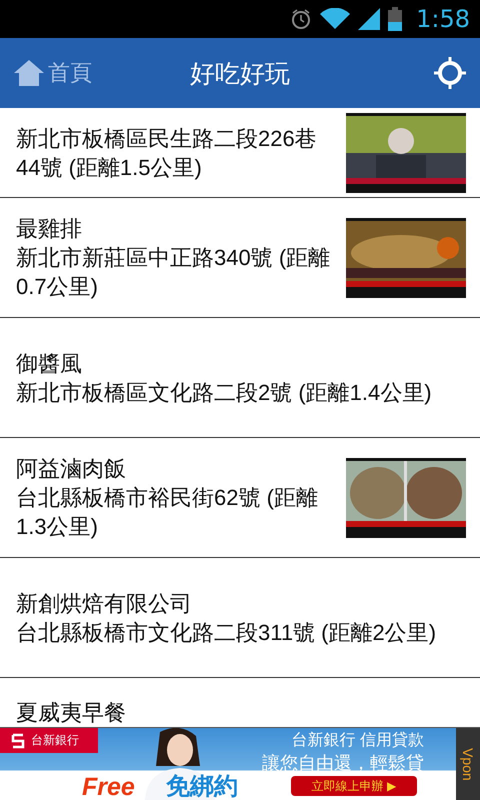 Image resolution: width=480 pixels, height=800 pixels. I want to click on crosshair-icon, so click(450, 73).